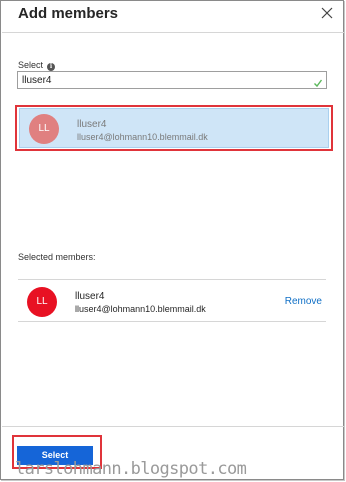 The image size is (346, 482). Describe the element at coordinates (51, 67) in the screenshot. I see `info-icon: i` at that location.